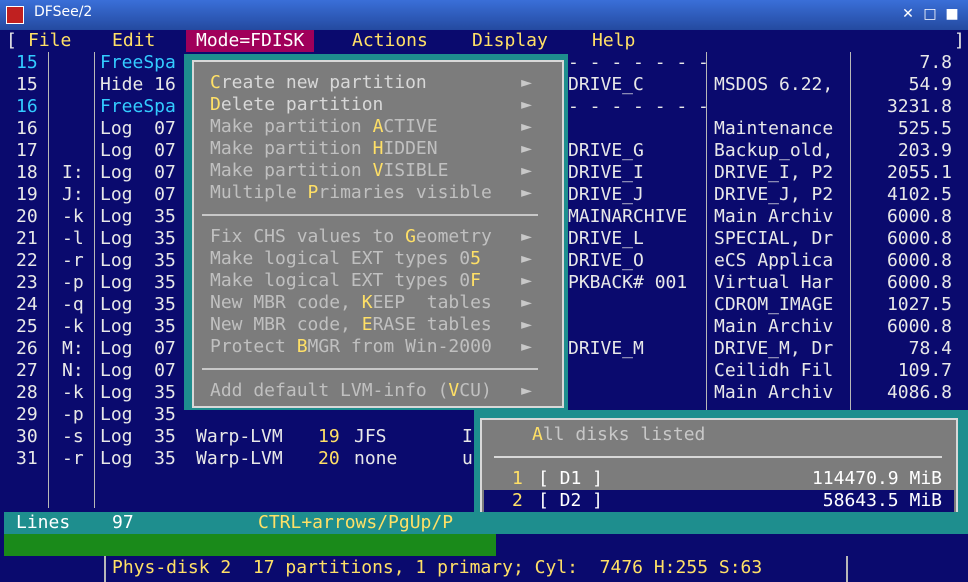 The width and height of the screenshot is (968, 582). I want to click on partition-type: Log 07, so click(138, 150).